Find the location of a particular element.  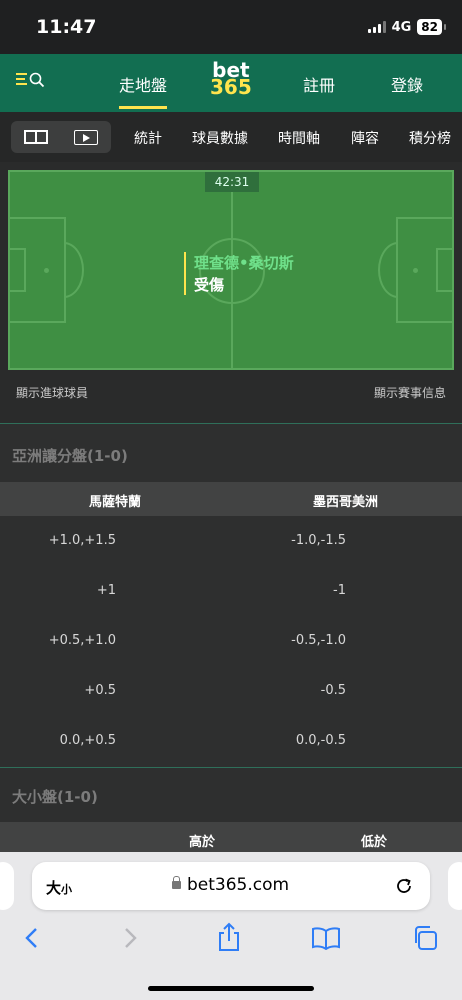

match-event: 理查德•桑切斯 受傷 is located at coordinates (239, 273).